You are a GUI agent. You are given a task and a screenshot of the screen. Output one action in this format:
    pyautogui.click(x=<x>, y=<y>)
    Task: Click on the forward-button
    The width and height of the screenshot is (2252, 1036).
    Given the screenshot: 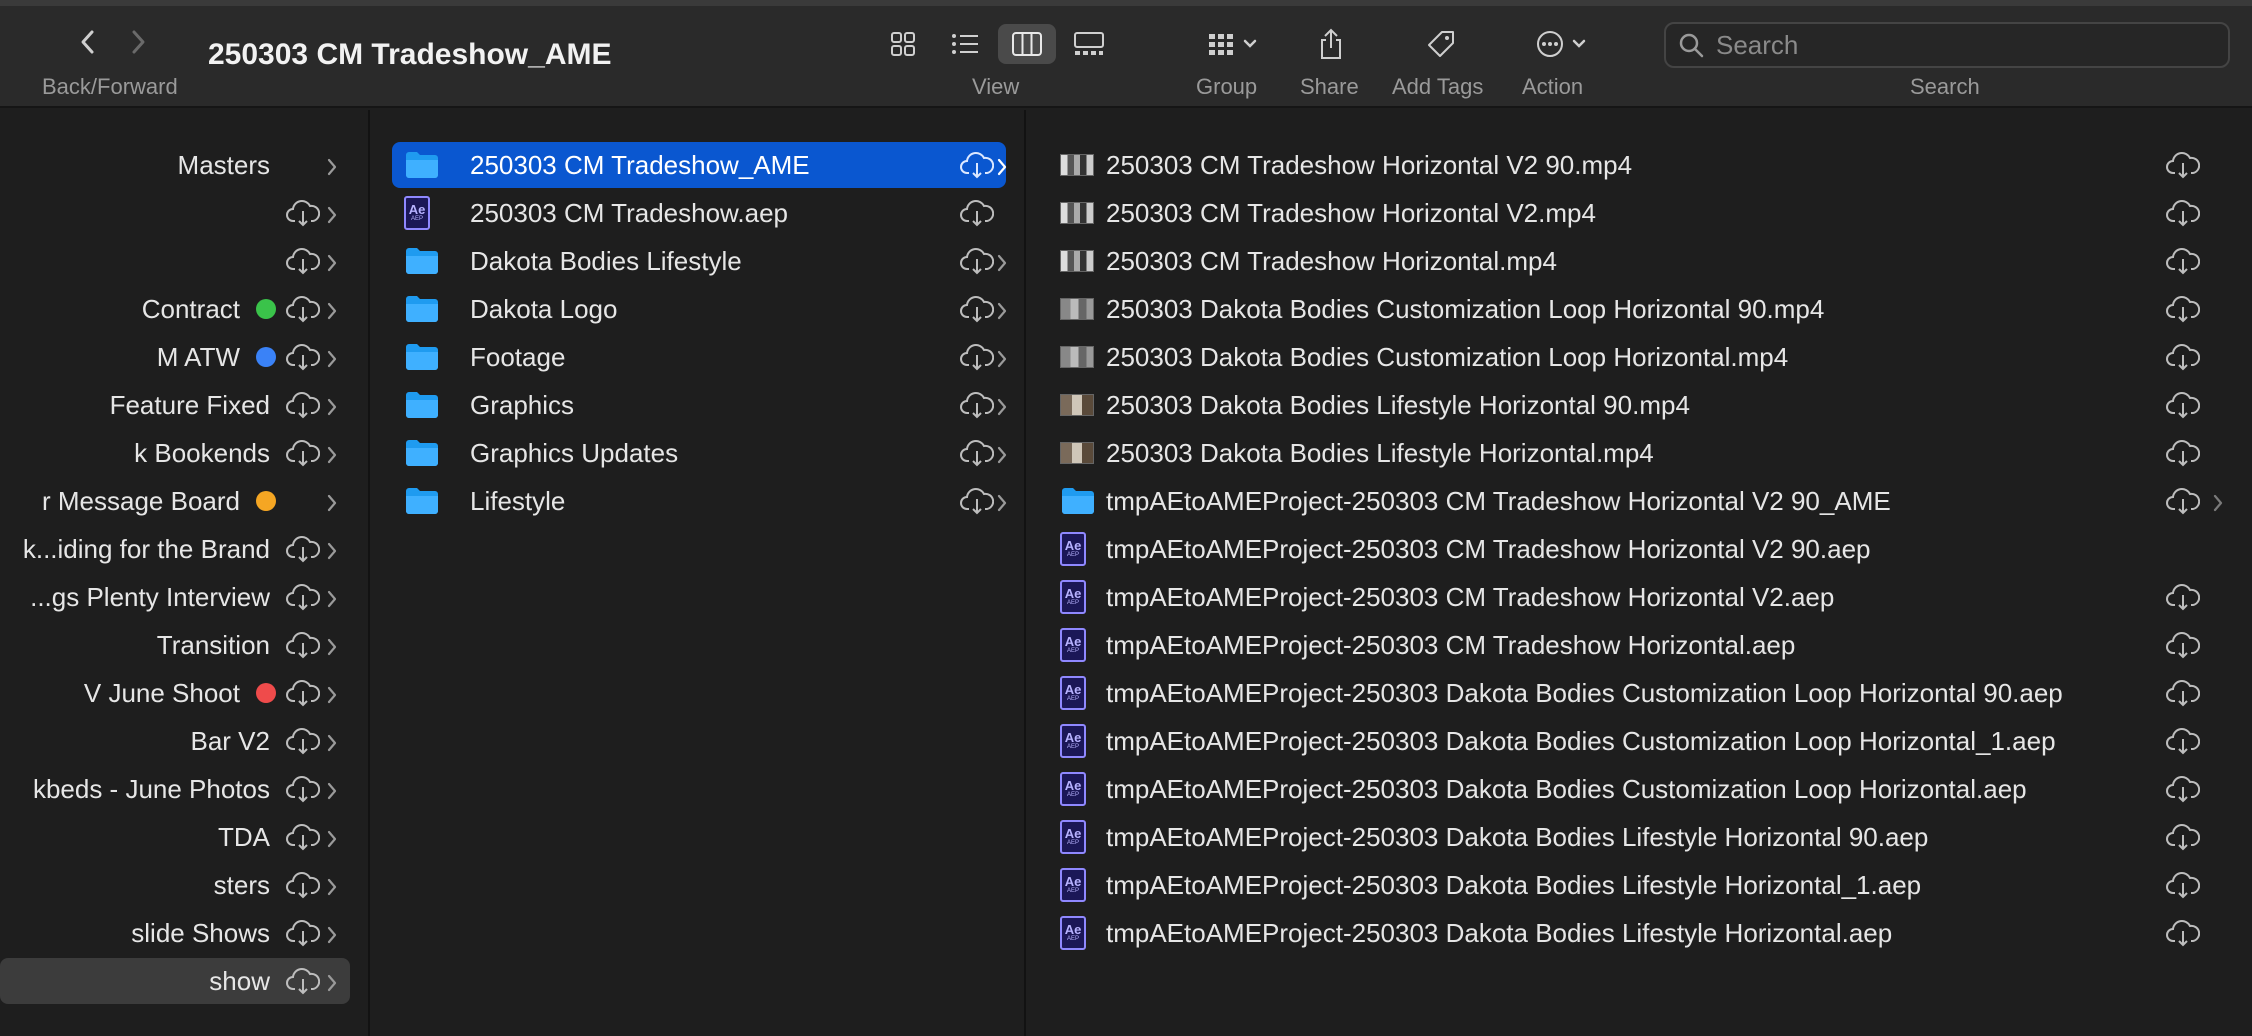 What is the action you would take?
    pyautogui.click(x=138, y=42)
    